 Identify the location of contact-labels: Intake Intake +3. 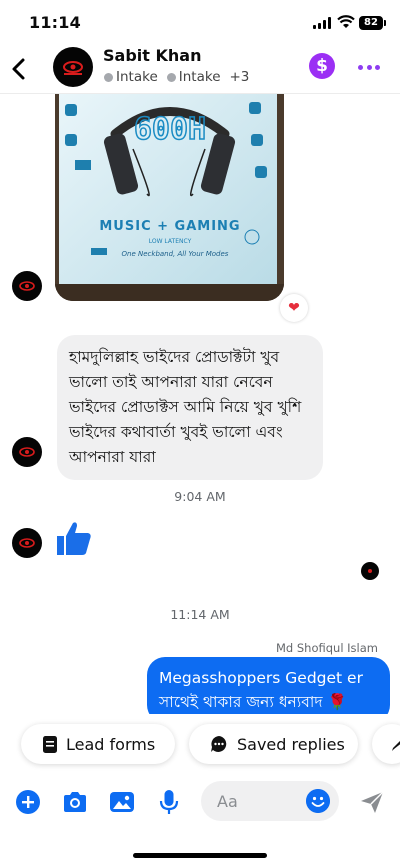
(176, 77).